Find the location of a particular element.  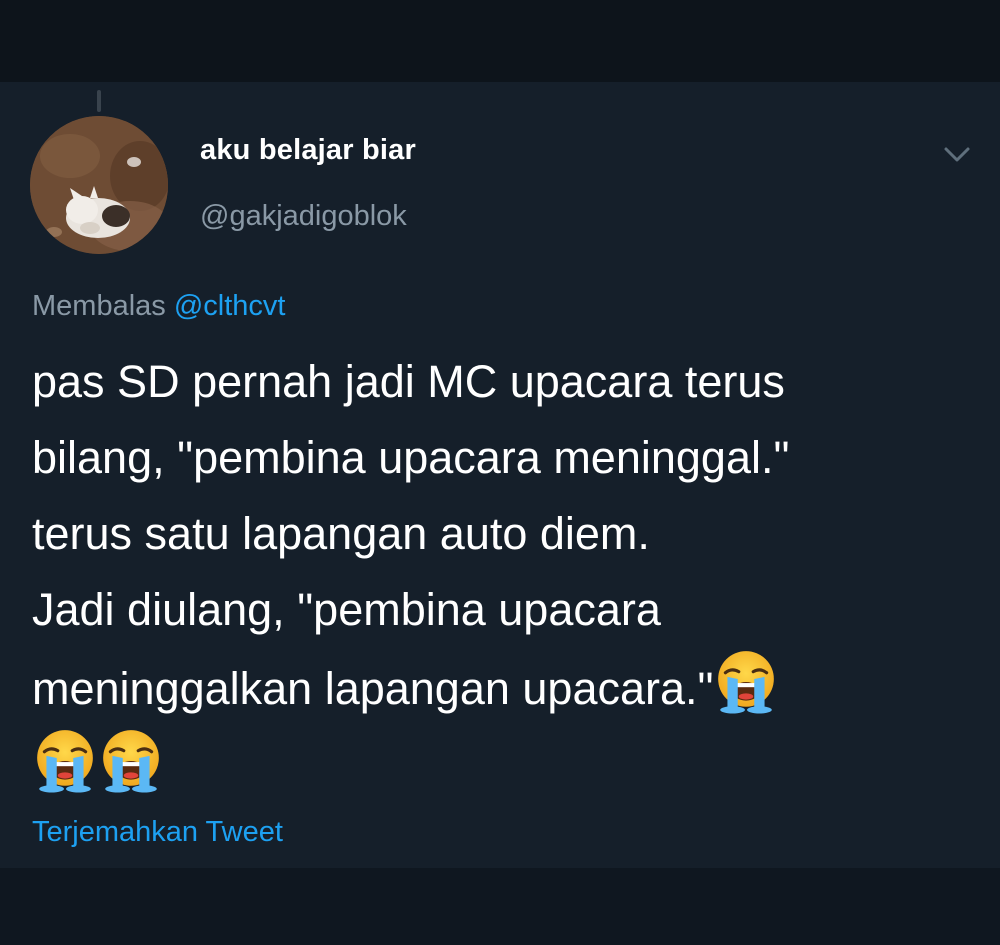

tweet-menu-button is located at coordinates (957, 154).